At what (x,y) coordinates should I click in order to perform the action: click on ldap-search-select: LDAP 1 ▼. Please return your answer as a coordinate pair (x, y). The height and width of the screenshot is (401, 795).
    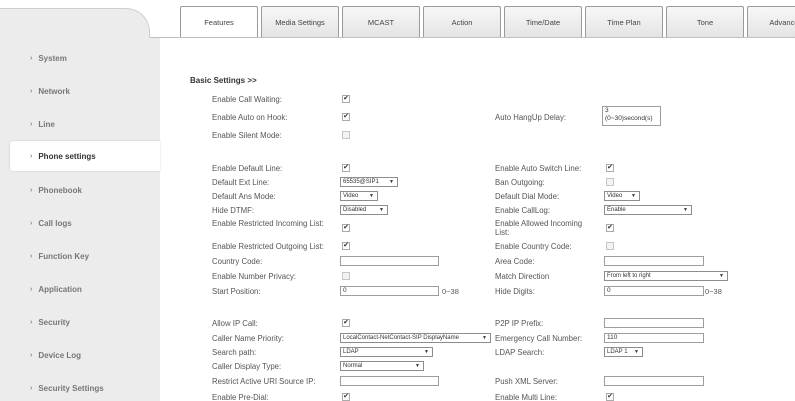
    Looking at the image, I should click on (623, 352).